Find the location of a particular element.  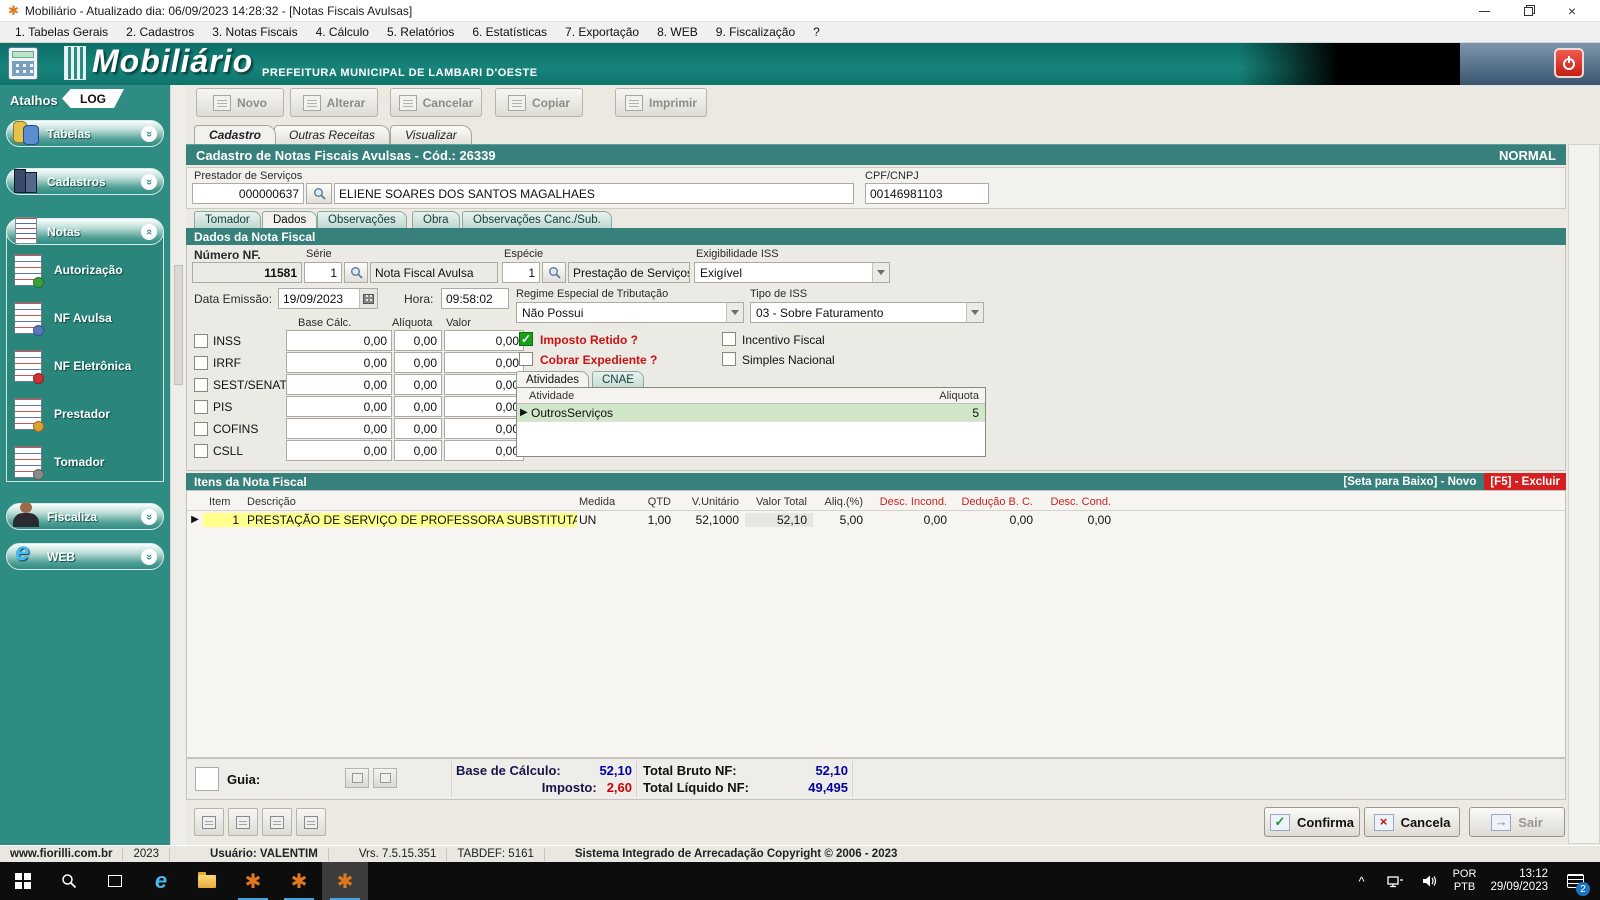

sidebar-group-tabelas: Tabelas » is located at coordinates (85, 133).